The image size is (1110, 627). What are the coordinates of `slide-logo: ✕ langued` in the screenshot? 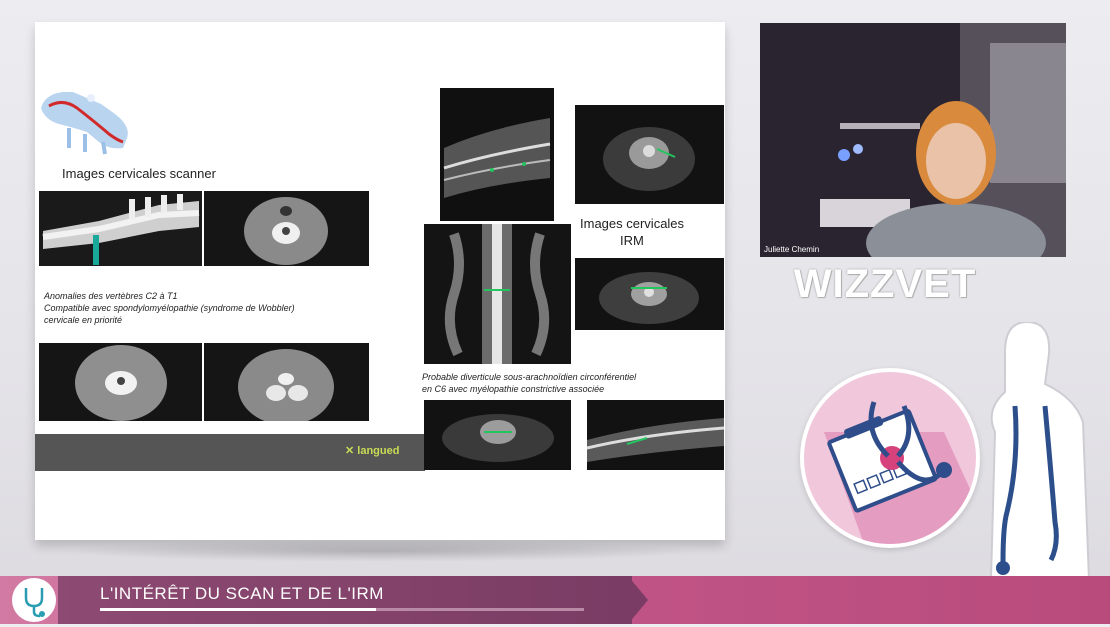 It's located at (372, 450).